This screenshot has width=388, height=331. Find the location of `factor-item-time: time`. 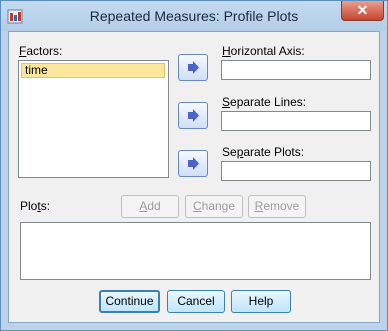

factor-item-time: time is located at coordinates (93, 70).